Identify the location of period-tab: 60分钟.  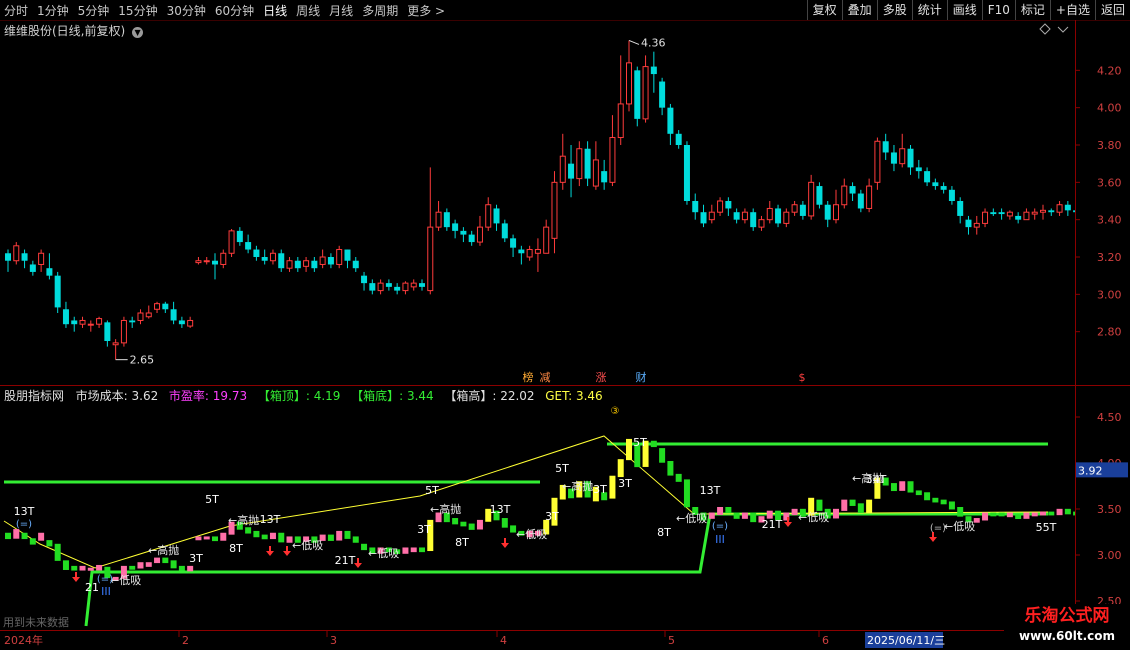
(234, 10).